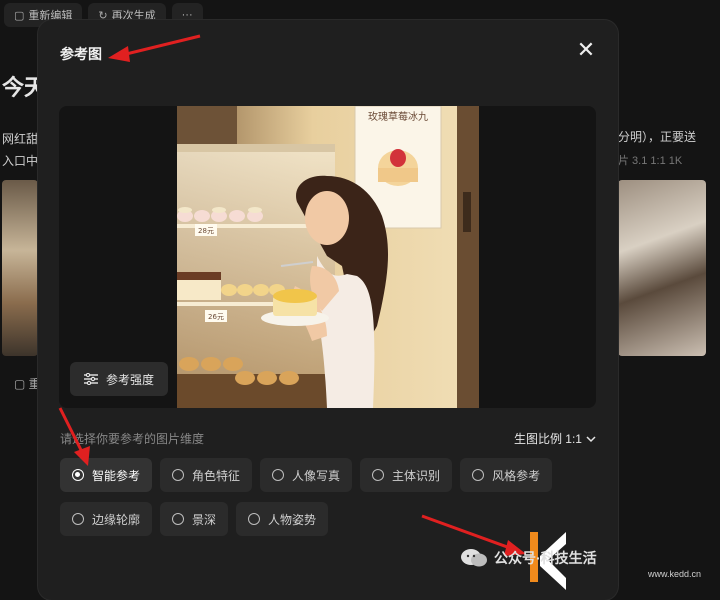 This screenshot has height=600, width=720. Describe the element at coordinates (545, 558) in the screenshot. I see `watermark-text: 公众号·科技生活` at that location.